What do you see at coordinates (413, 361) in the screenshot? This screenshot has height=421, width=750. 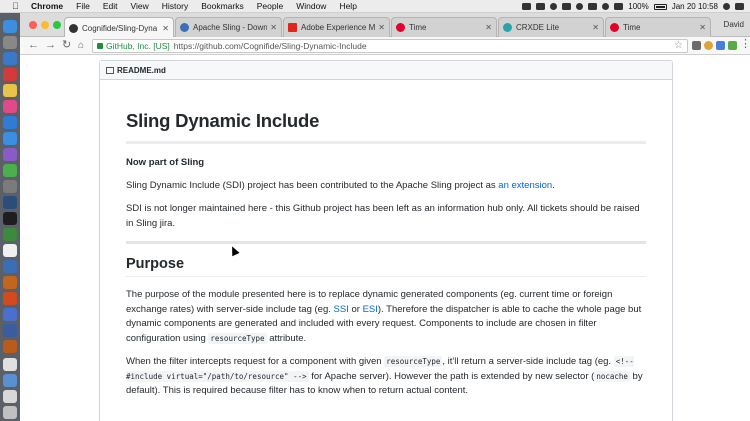 I see `code-resource-type: resourceType` at bounding box center [413, 361].